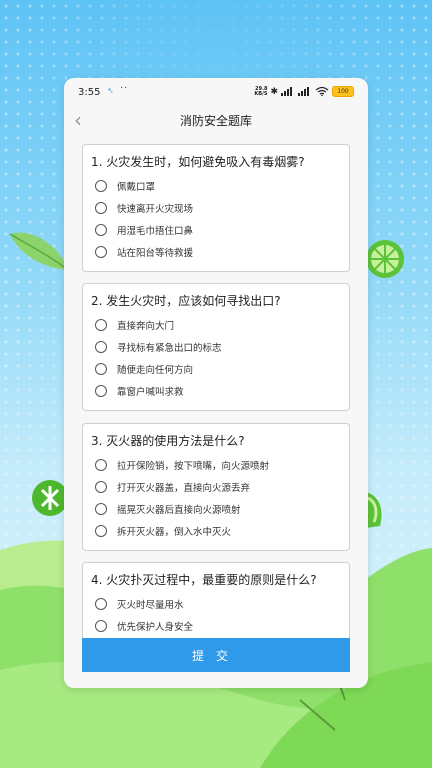 This screenshot has height=768, width=432. Describe the element at coordinates (136, 187) in the screenshot. I see `option-label: 佩戴口罩` at that location.